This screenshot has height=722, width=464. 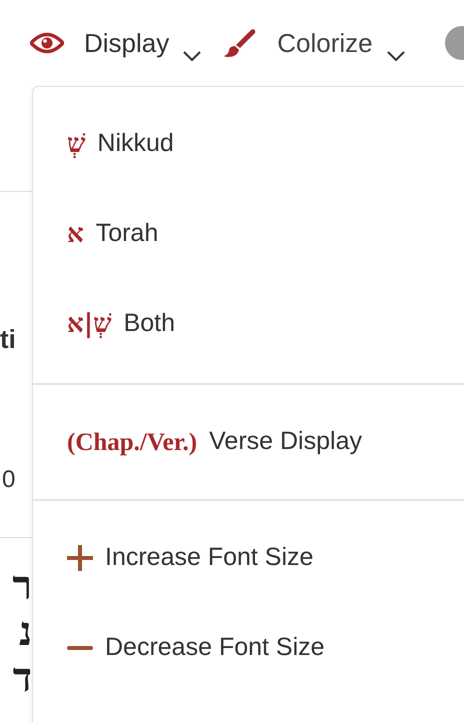 I want to click on hebrew-letter-icon: א, so click(x=75, y=234).